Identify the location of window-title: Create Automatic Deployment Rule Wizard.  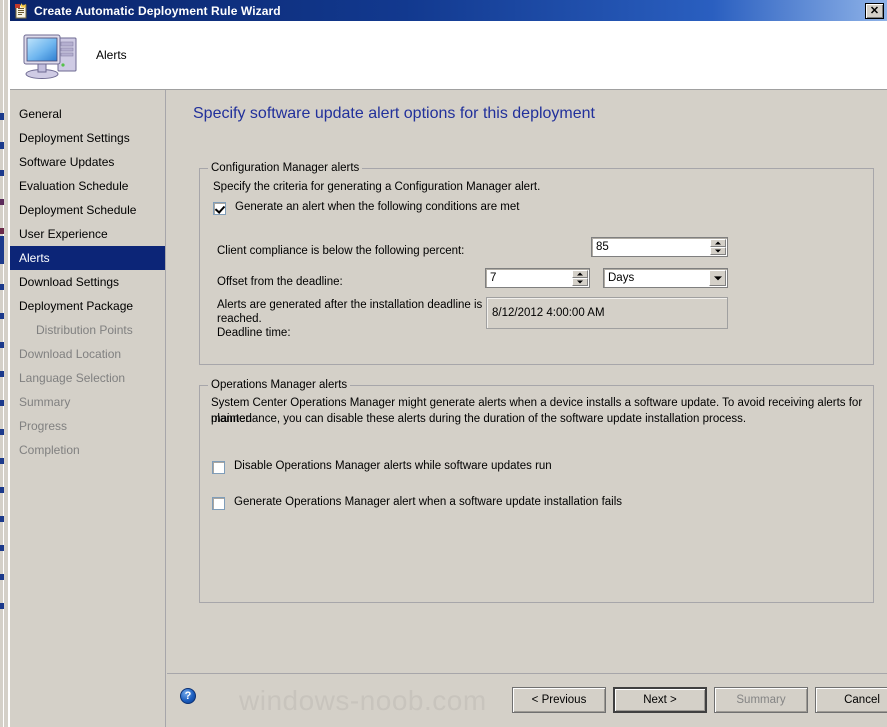
(157, 10).